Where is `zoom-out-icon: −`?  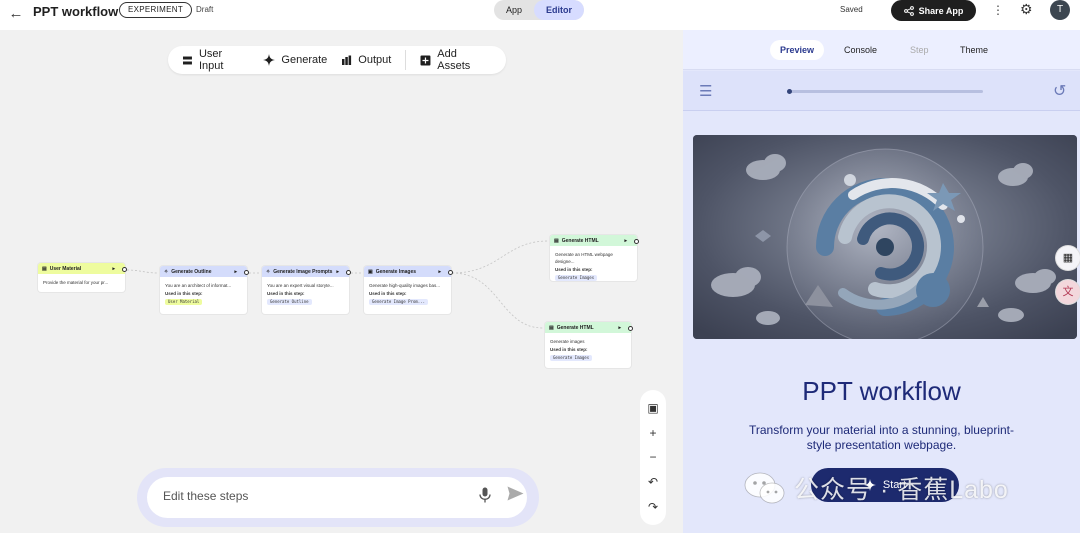 zoom-out-icon: − is located at coordinates (652, 457).